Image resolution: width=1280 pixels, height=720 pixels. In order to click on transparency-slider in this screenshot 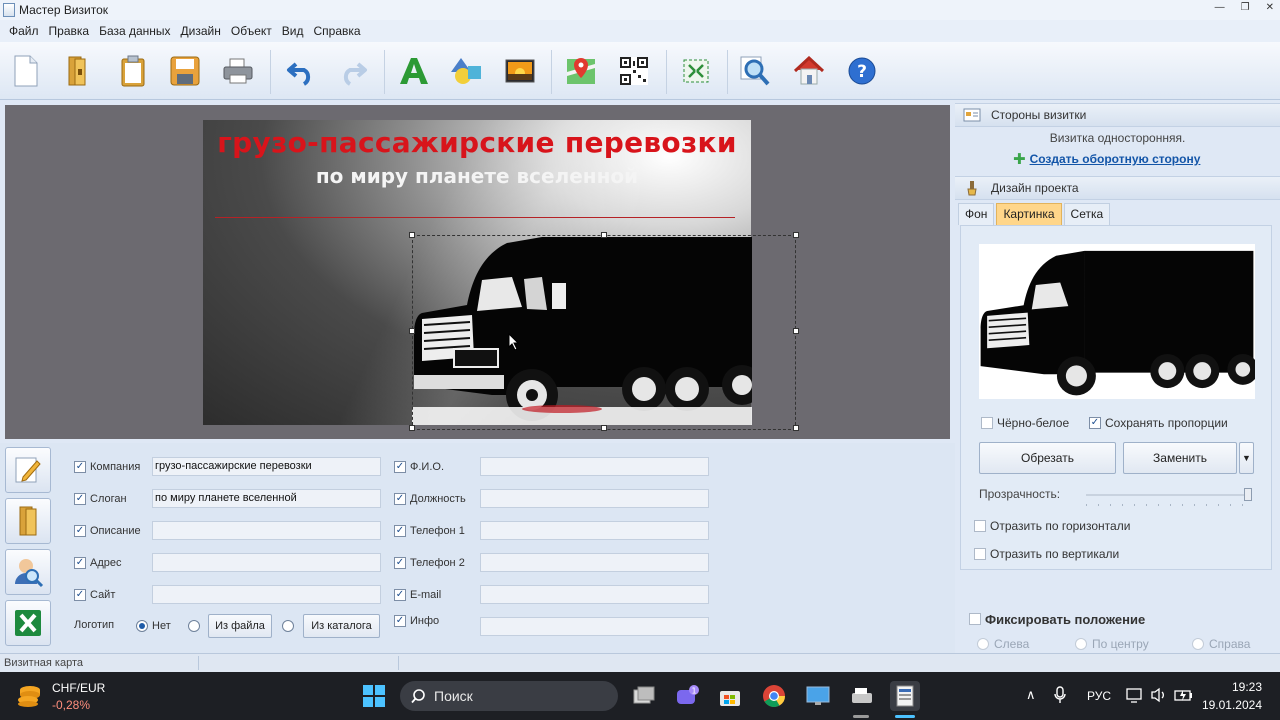, I will do `click(1168, 495)`.